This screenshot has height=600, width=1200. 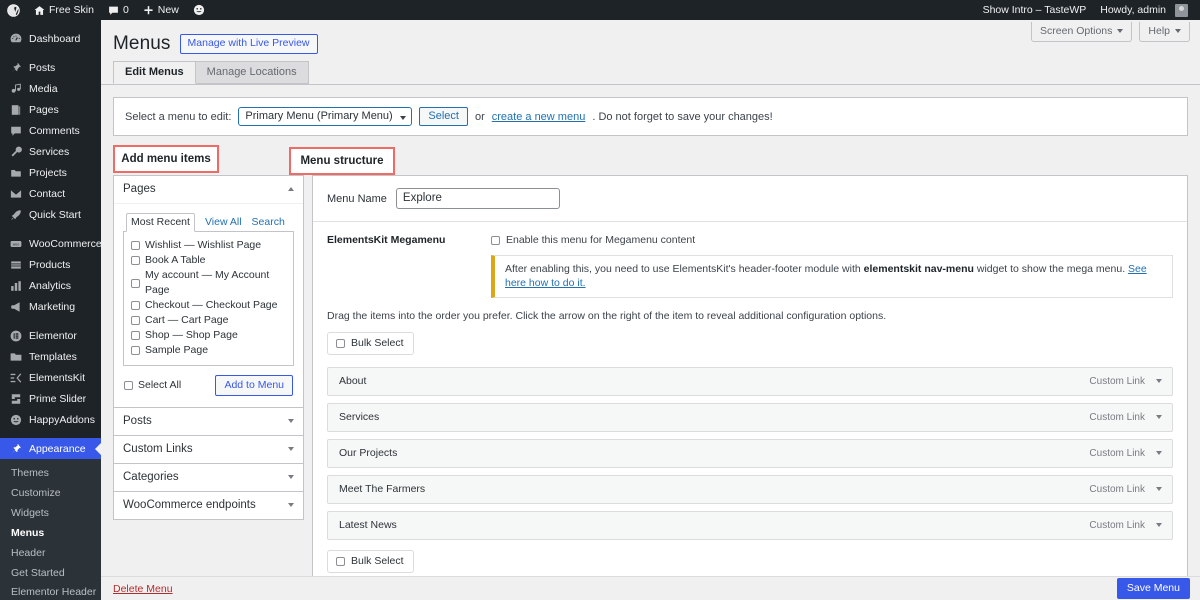 I want to click on menu-name-input, so click(x=477, y=198).